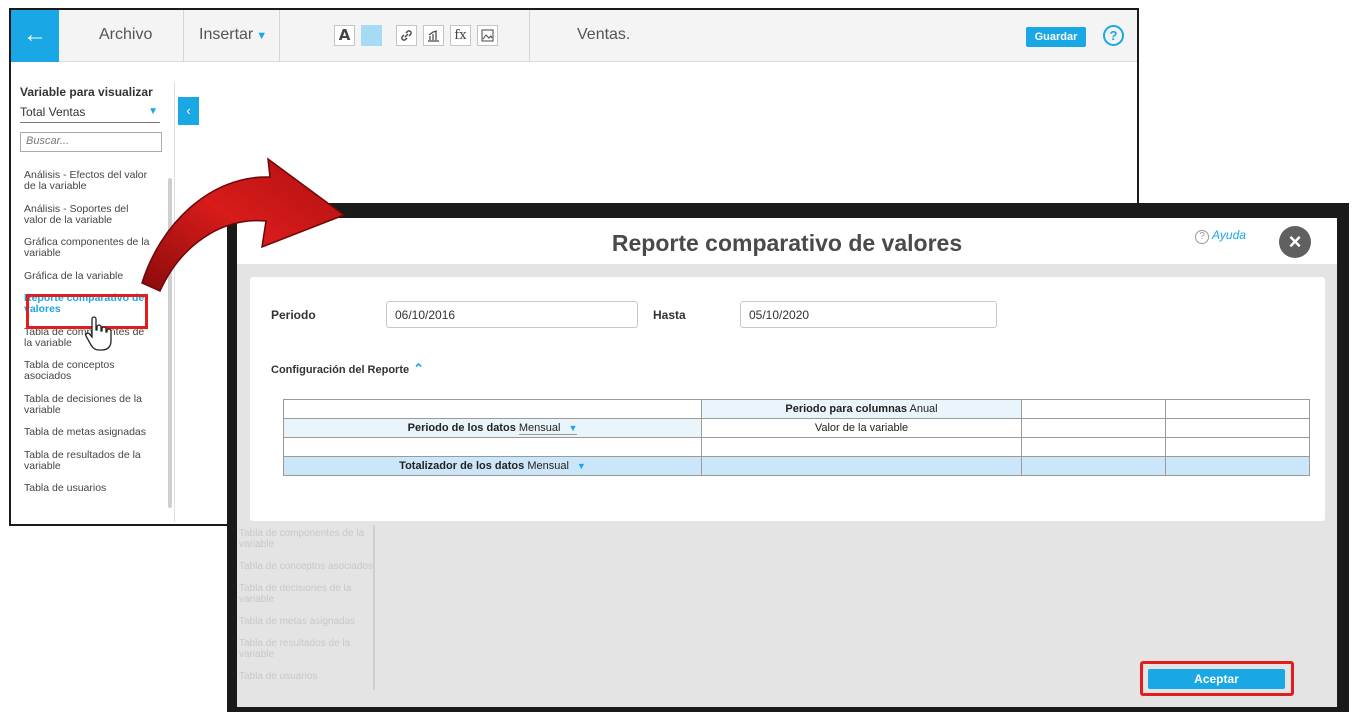 The width and height of the screenshot is (1355, 714). What do you see at coordinates (539, 428) in the screenshot?
I see `data-period-value: Mensual` at bounding box center [539, 428].